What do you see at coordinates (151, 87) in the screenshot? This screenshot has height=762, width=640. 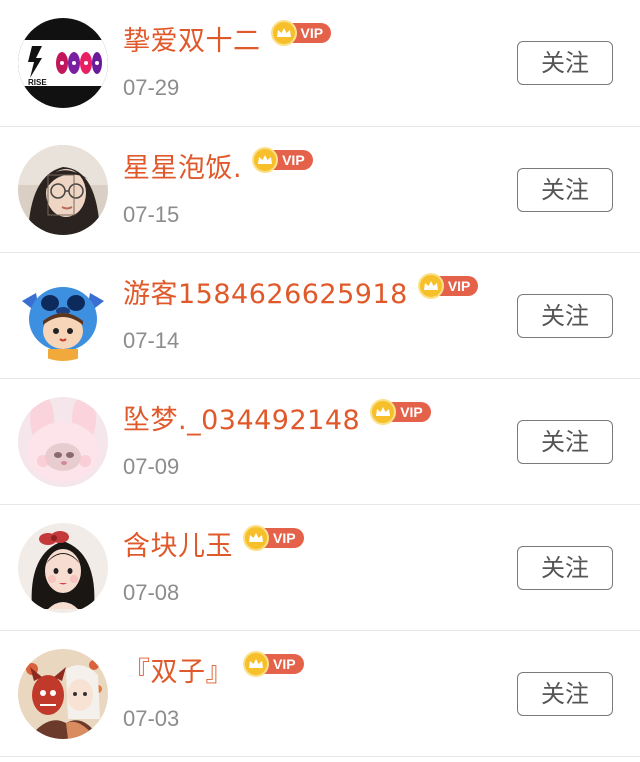 I see `follow-date: 07-29` at bounding box center [151, 87].